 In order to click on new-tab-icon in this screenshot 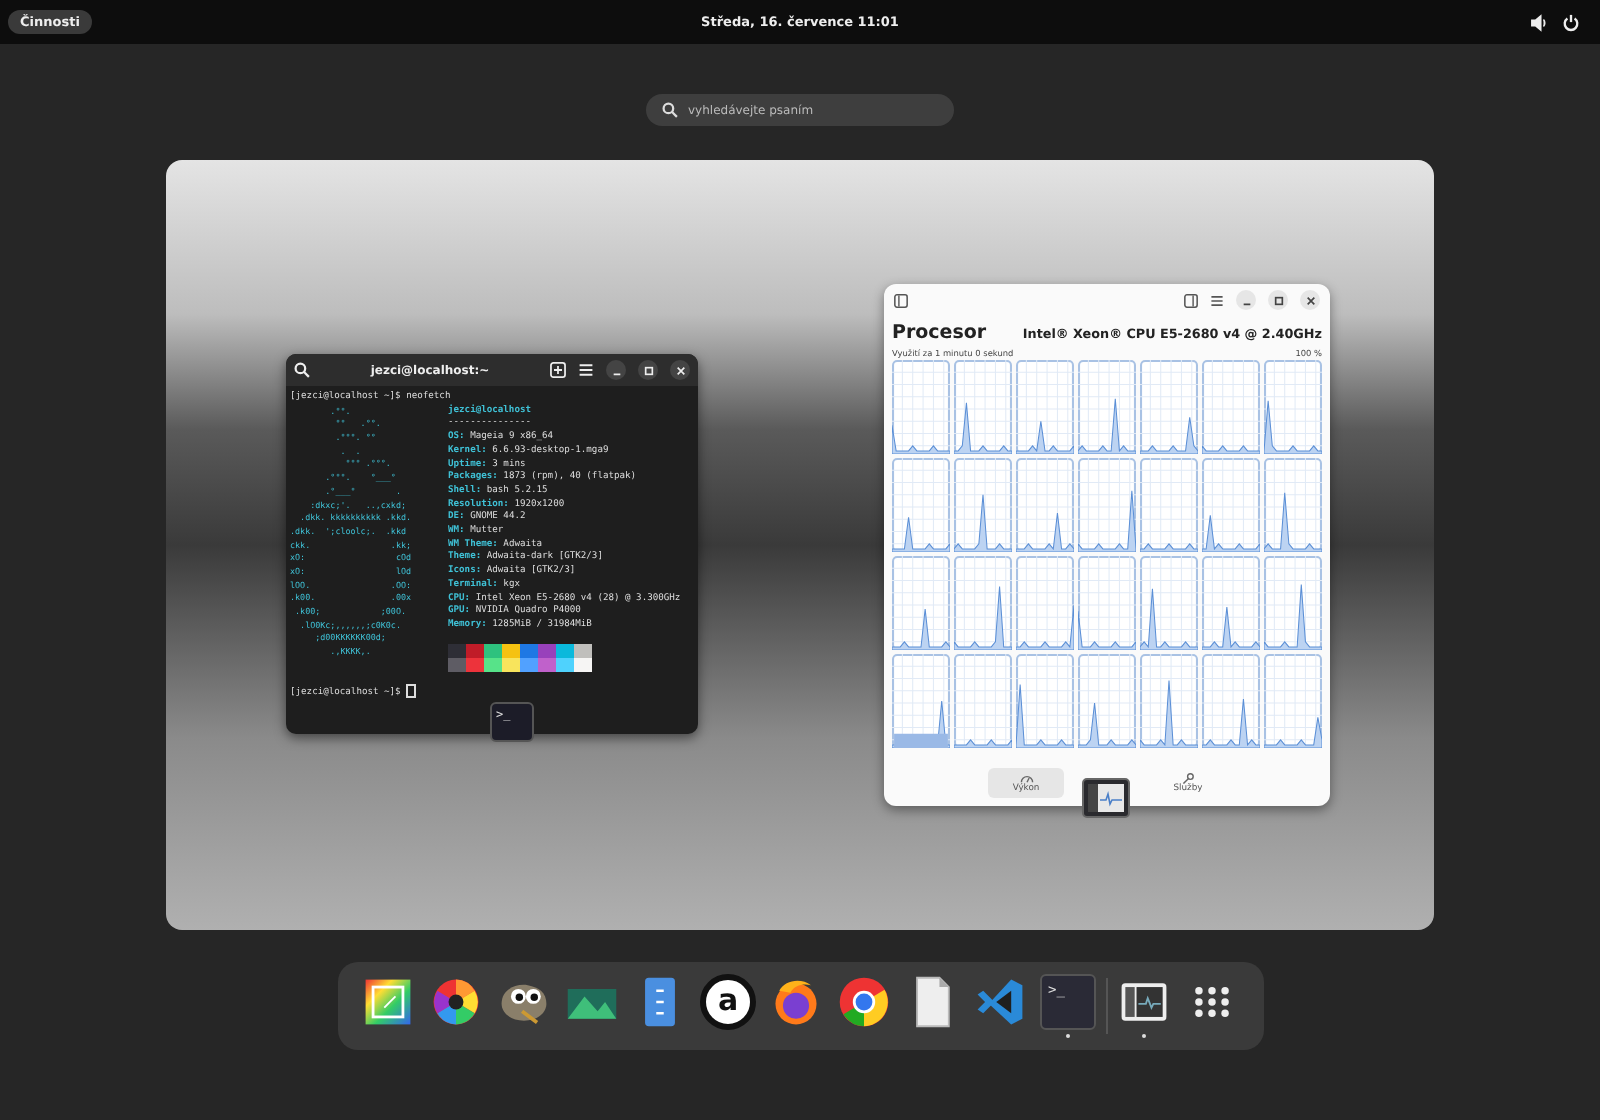, I will do `click(558, 370)`.